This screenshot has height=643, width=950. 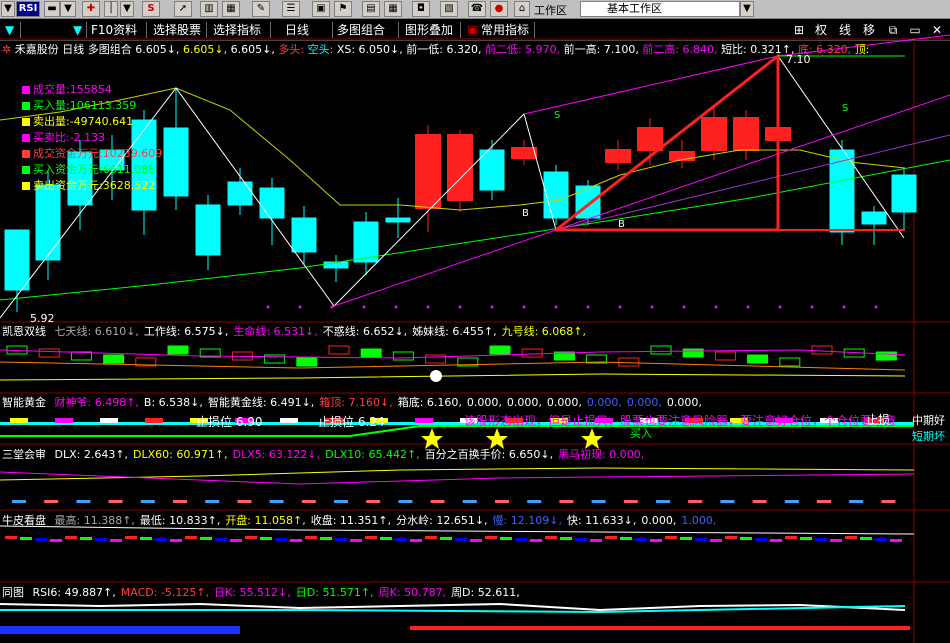 I want to click on panel2-value: 生命线: 6.531↓,, so click(x=275, y=331).